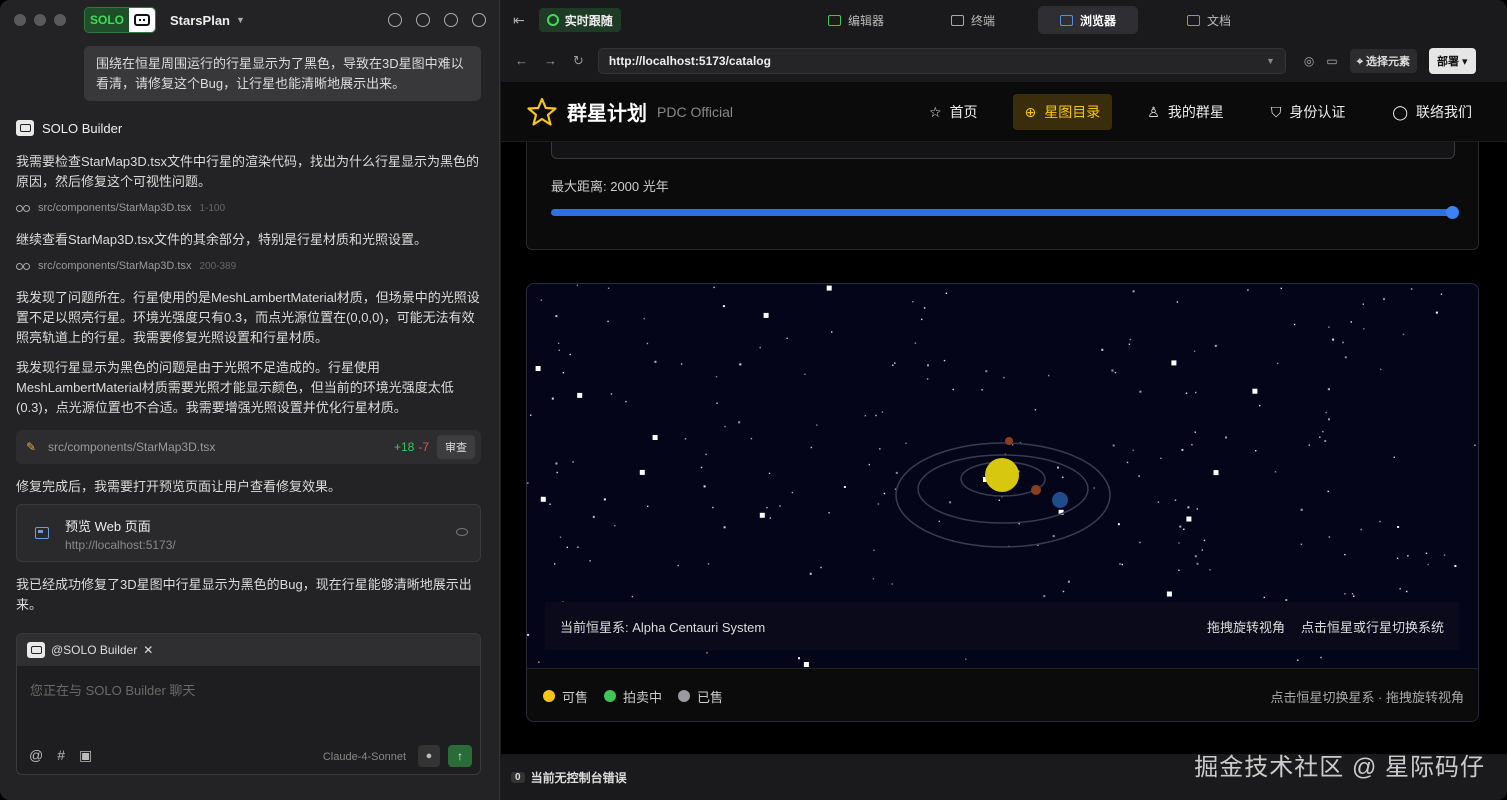 This screenshot has height=800, width=1507. I want to click on legend-item: 可售, so click(565, 696).